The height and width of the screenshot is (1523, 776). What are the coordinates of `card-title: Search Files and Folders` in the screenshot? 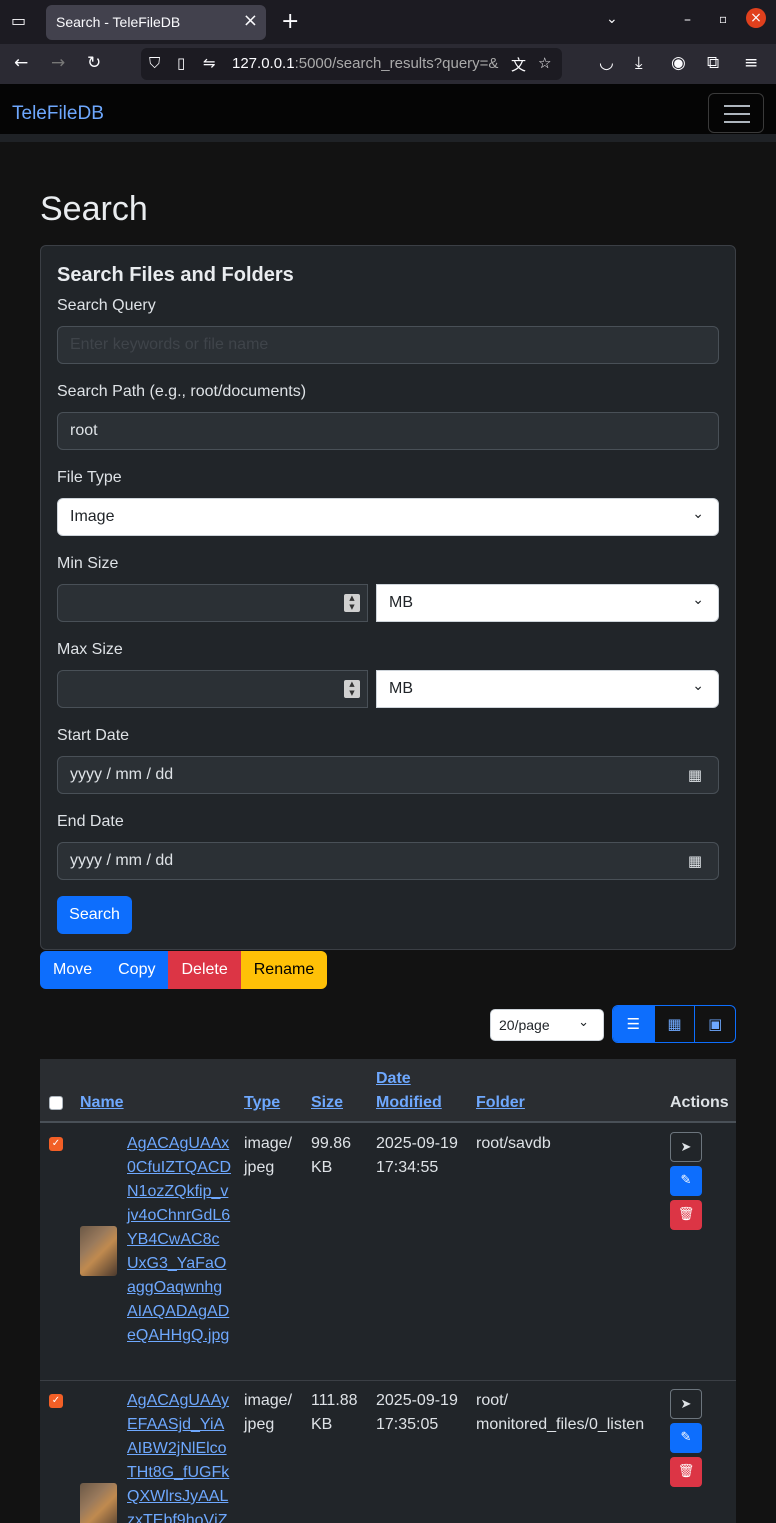 It's located at (175, 275).